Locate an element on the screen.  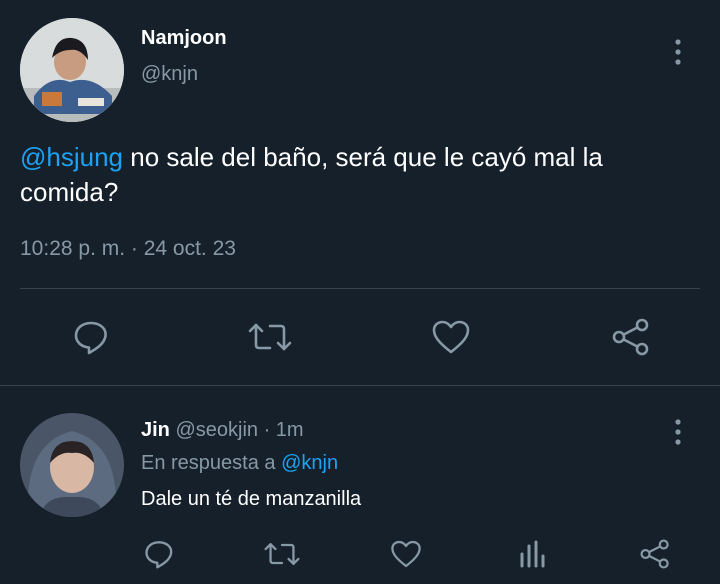
reply-to-link: @knjn is located at coordinates (309, 463).